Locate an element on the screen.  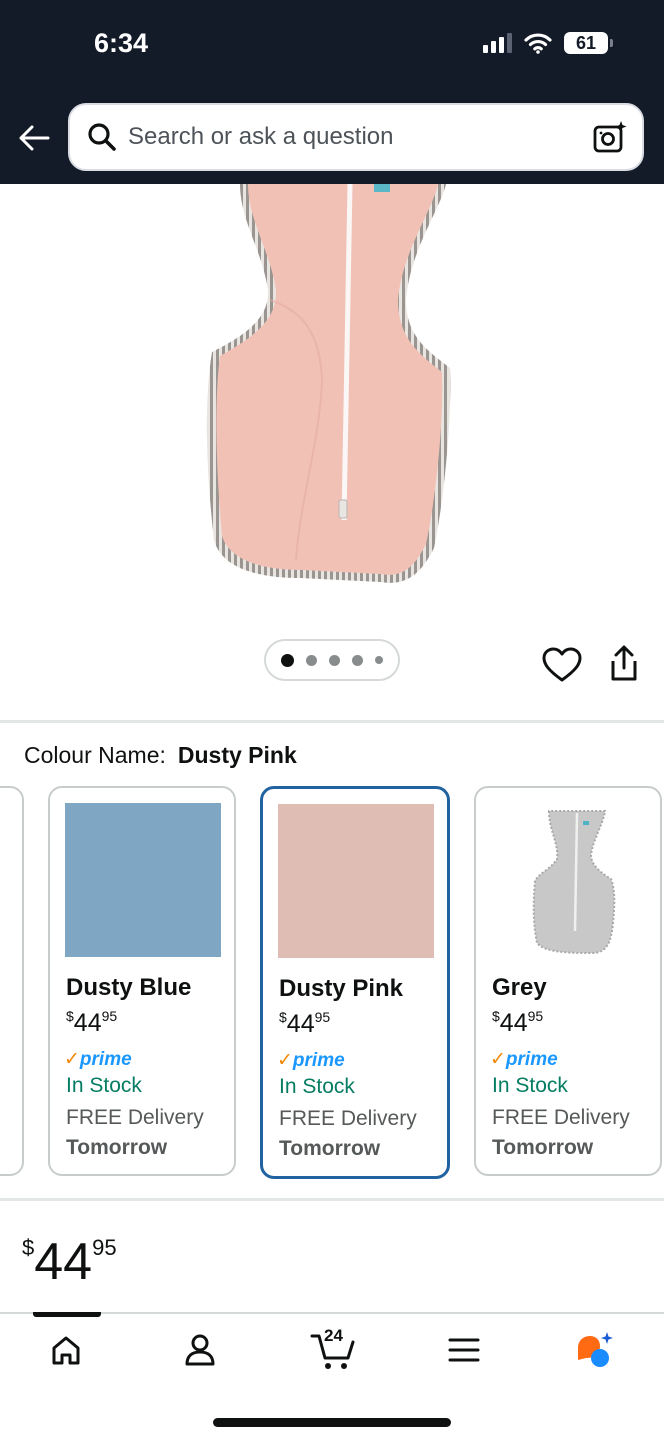
product-price: $4495 is located at coordinates (69, 1262).